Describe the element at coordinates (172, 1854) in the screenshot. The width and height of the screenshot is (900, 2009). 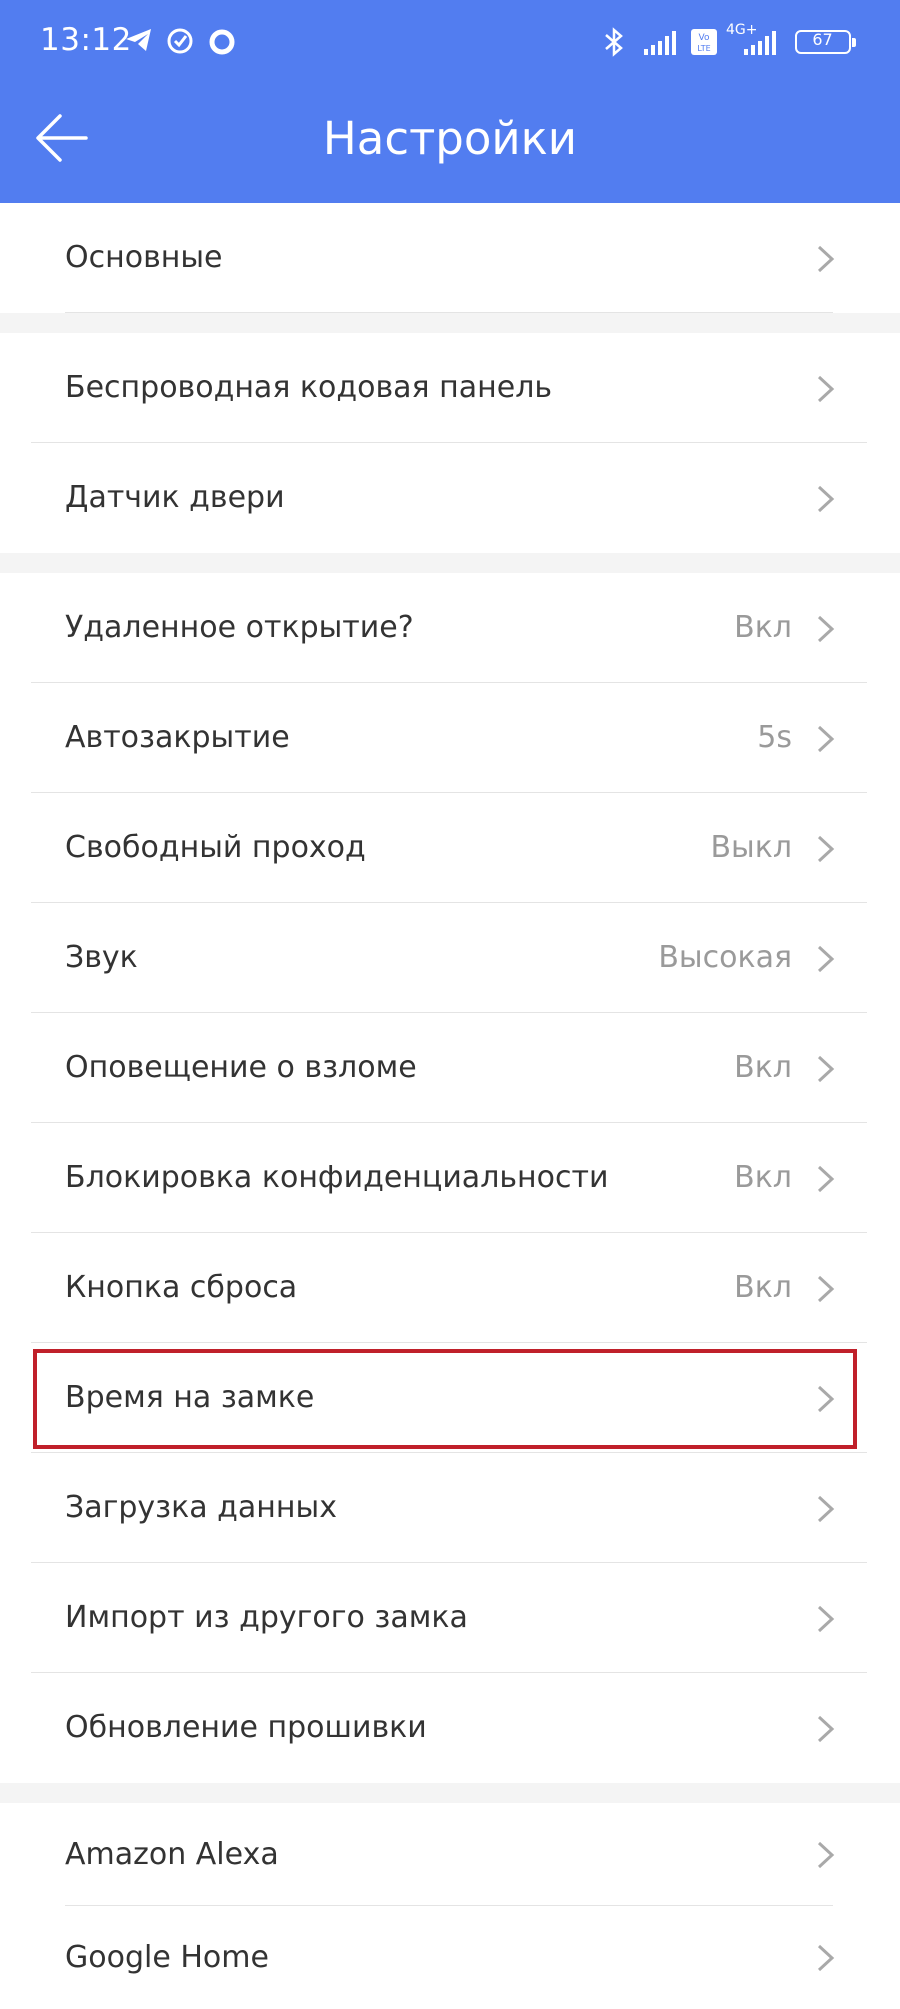
I see `setting-label: Amazon Alexa` at that location.